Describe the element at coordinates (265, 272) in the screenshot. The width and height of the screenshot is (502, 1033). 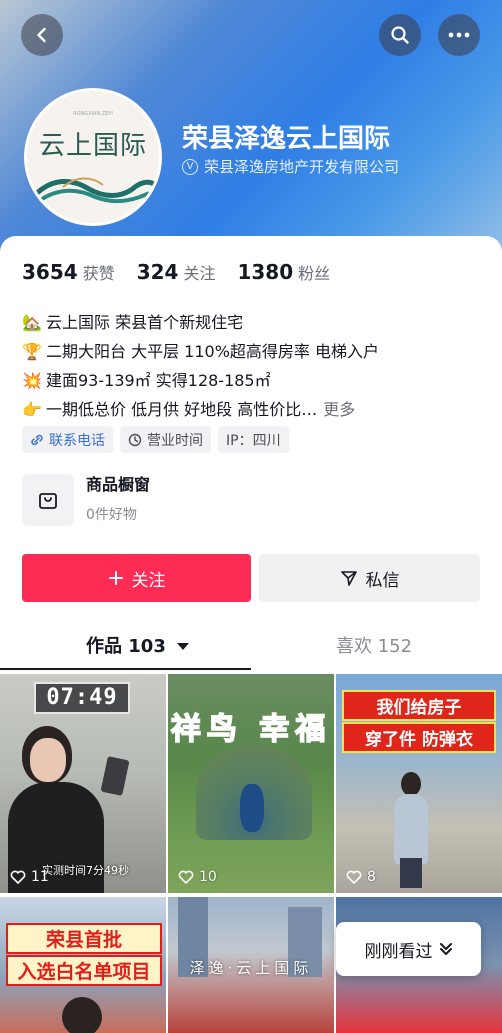
I see `followers-count: 1380` at that location.